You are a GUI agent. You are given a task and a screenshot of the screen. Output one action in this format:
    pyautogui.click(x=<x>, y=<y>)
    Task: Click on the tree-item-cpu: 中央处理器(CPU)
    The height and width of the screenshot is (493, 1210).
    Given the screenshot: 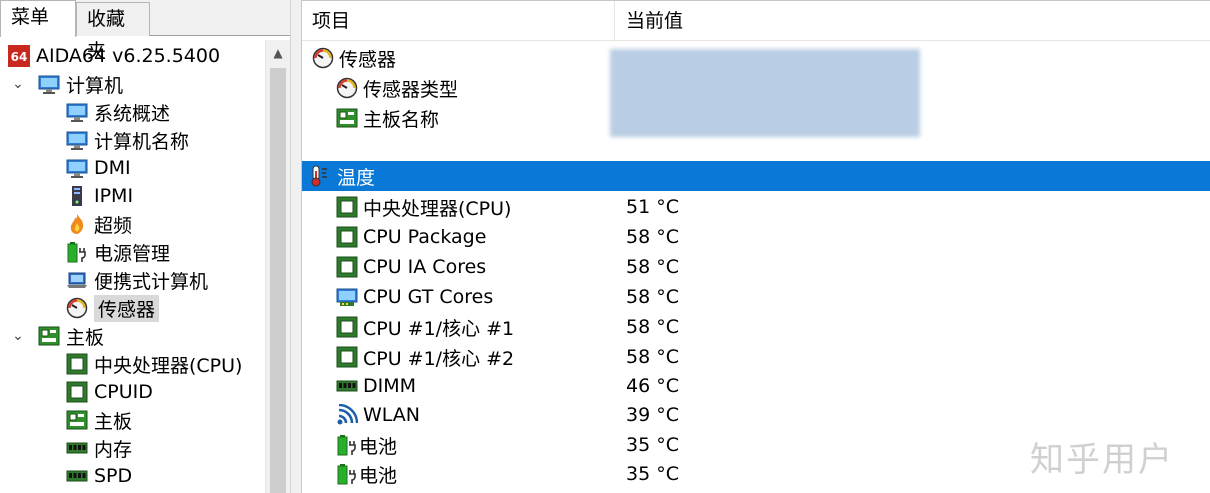 What is the action you would take?
    pyautogui.click(x=154, y=364)
    